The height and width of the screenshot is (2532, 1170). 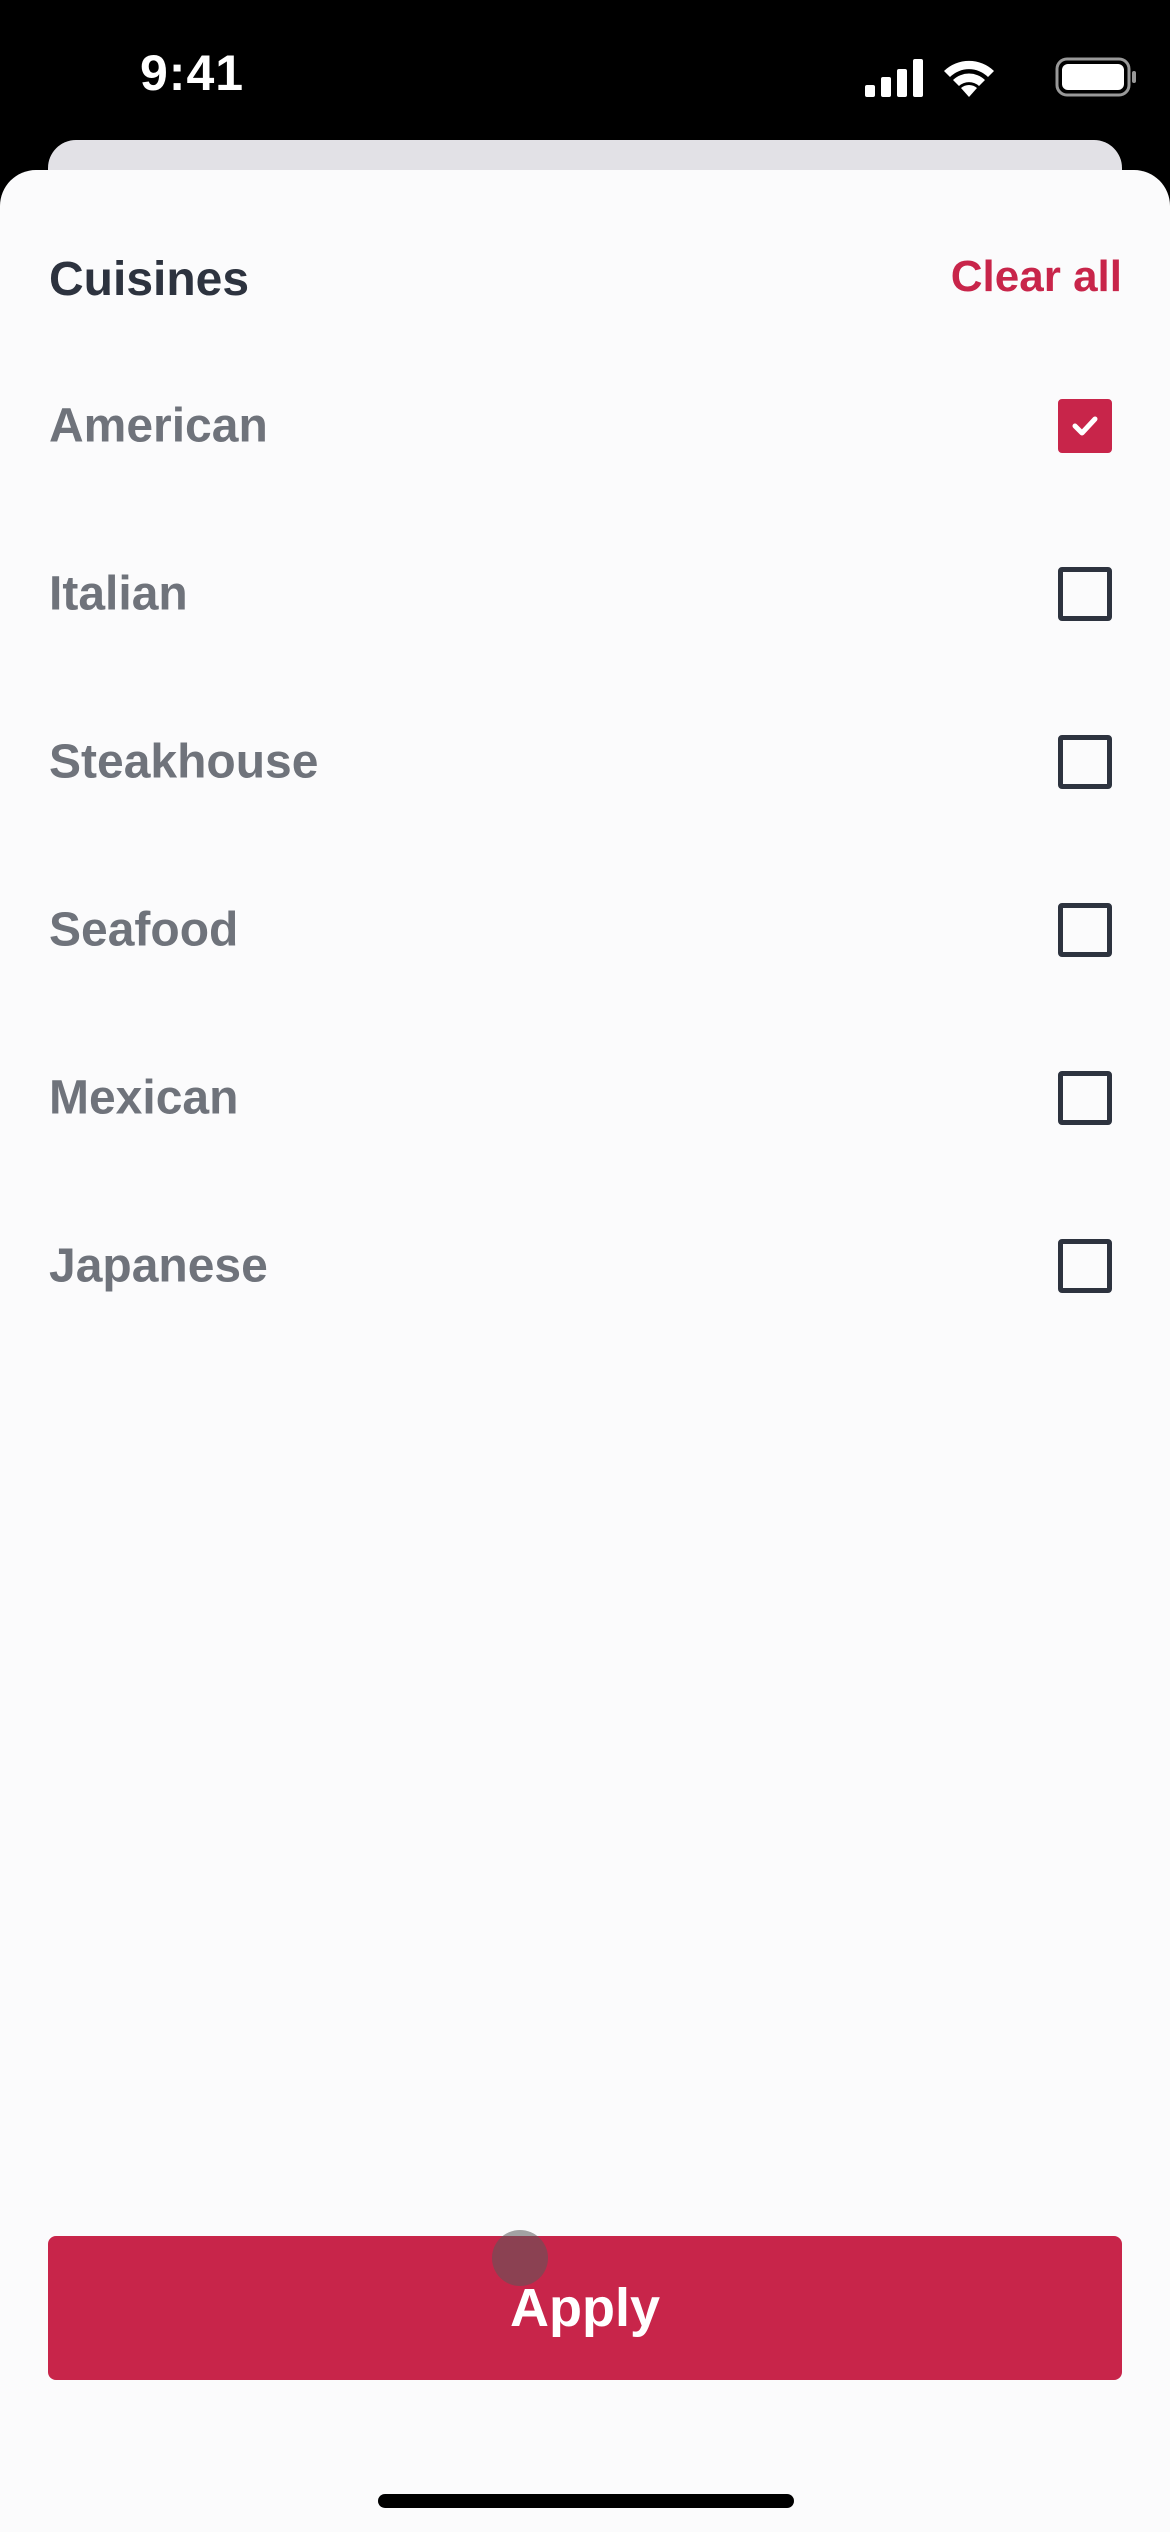 What do you see at coordinates (969, 78) in the screenshot?
I see `wifi-icon` at bounding box center [969, 78].